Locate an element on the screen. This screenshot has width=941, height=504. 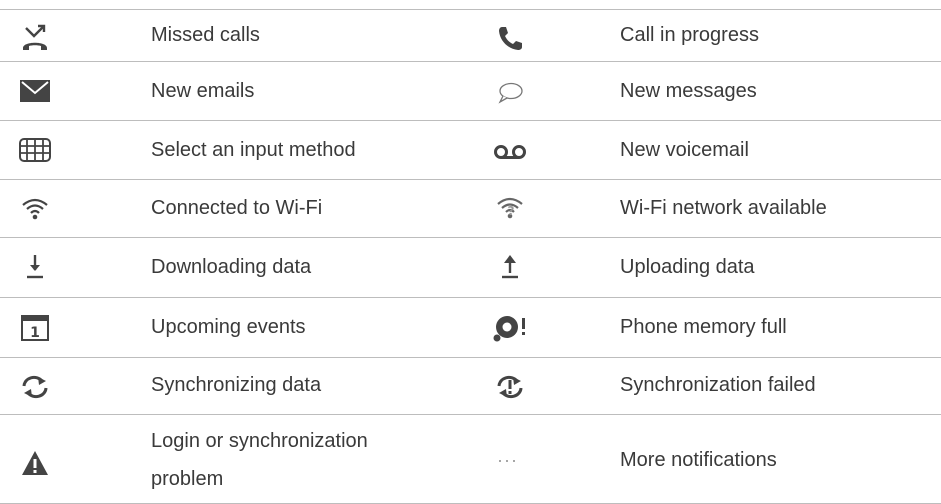
table-row: 1 Upcoming events Phone memory full is located at coordinates (470, 328).